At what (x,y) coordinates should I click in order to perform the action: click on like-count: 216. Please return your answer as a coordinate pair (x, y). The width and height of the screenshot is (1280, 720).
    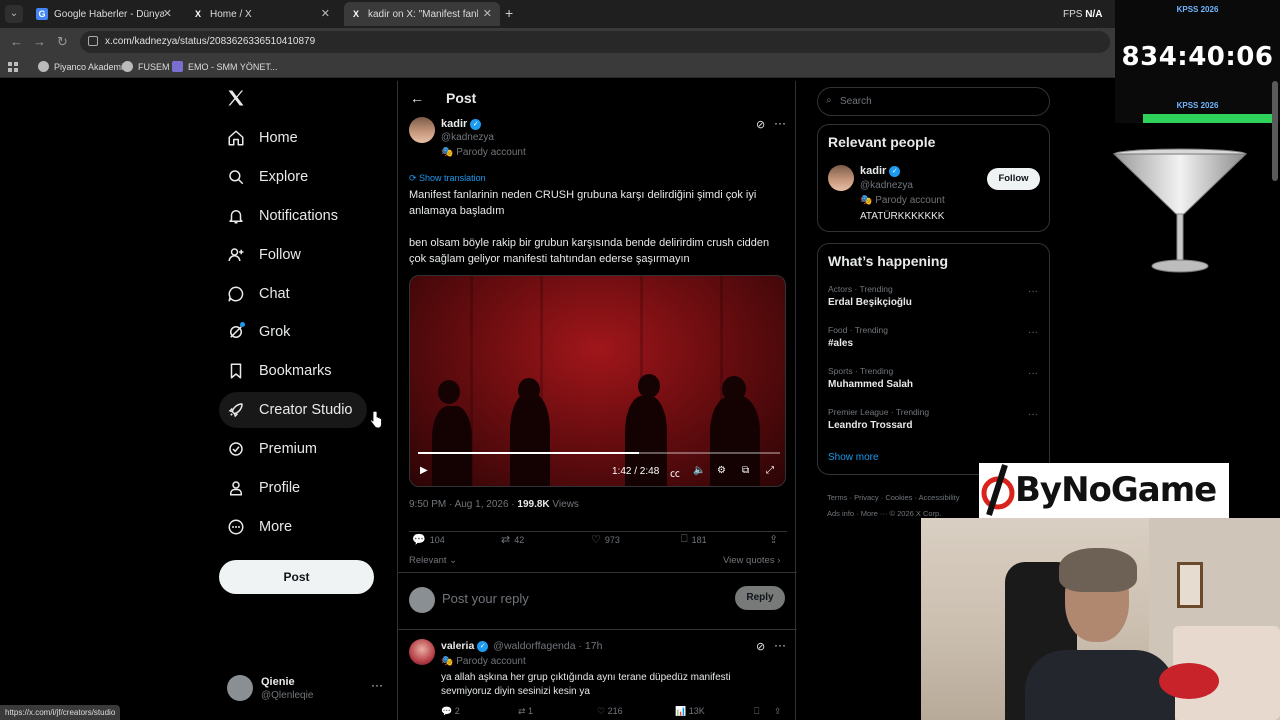
    Looking at the image, I should click on (615, 711).